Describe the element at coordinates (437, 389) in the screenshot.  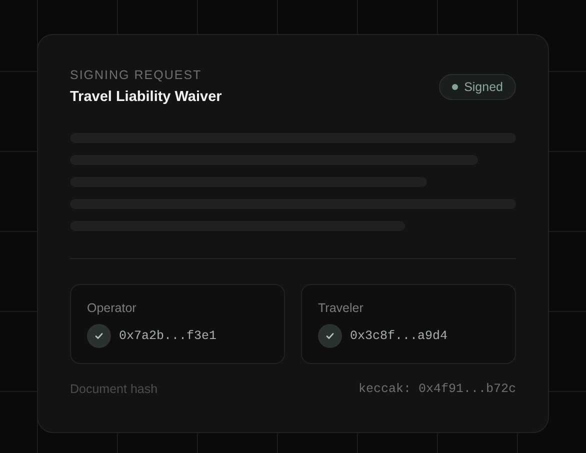
I see `hash-value: keccak: 0x4f91...b72c` at that location.